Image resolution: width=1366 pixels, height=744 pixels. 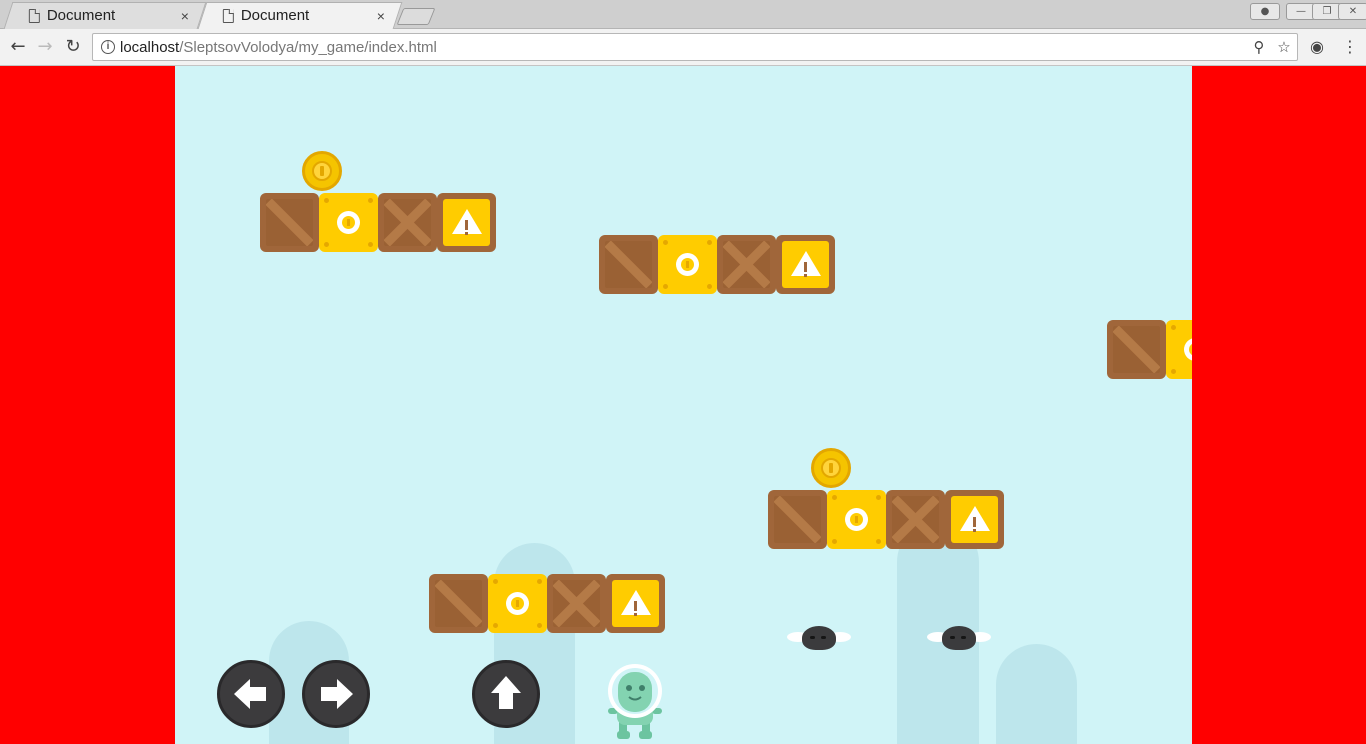 I want to click on background-hill, so click(x=1036, y=694).